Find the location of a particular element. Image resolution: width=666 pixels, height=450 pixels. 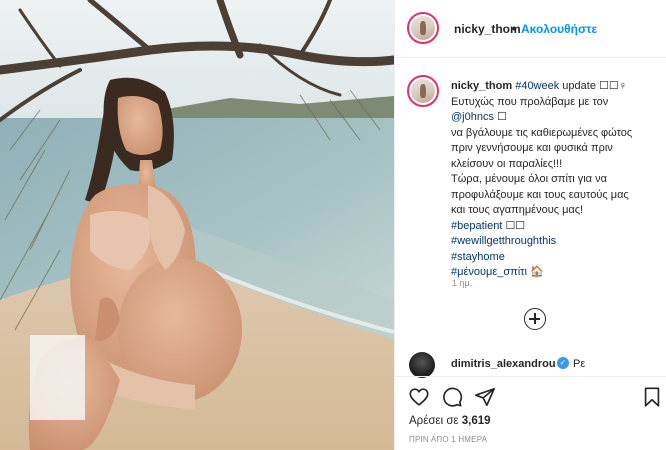

likes-prefix: Αρέσει σε is located at coordinates (435, 421).